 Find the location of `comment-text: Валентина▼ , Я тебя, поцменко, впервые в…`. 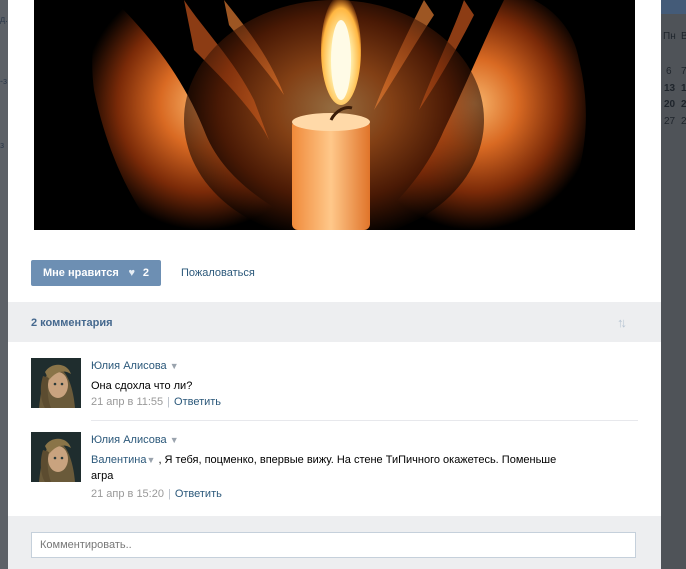

comment-text: Валентина▼ , Я тебя, поцменко, впервые в… is located at coordinates (331, 468).